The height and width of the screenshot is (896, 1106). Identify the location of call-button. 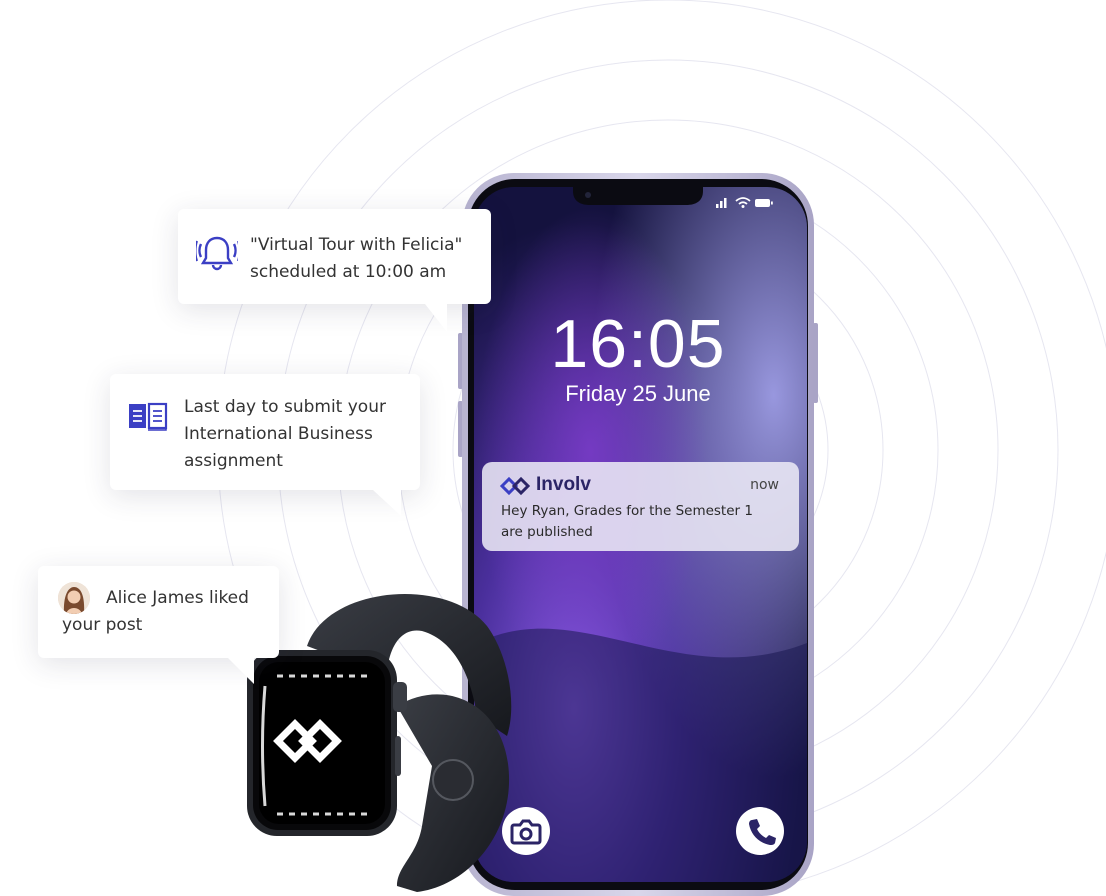
(760, 831).